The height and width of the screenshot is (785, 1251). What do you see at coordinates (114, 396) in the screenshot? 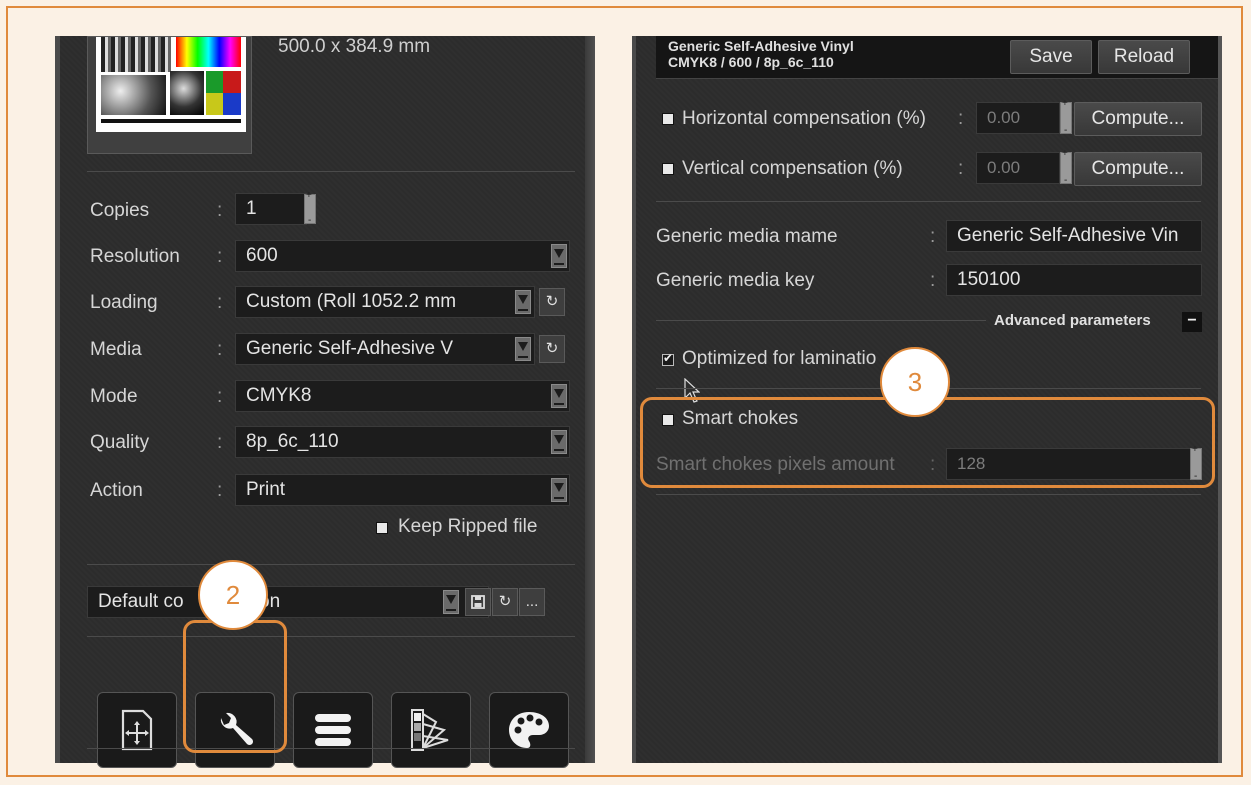
I see `mode-label: Mode` at bounding box center [114, 396].